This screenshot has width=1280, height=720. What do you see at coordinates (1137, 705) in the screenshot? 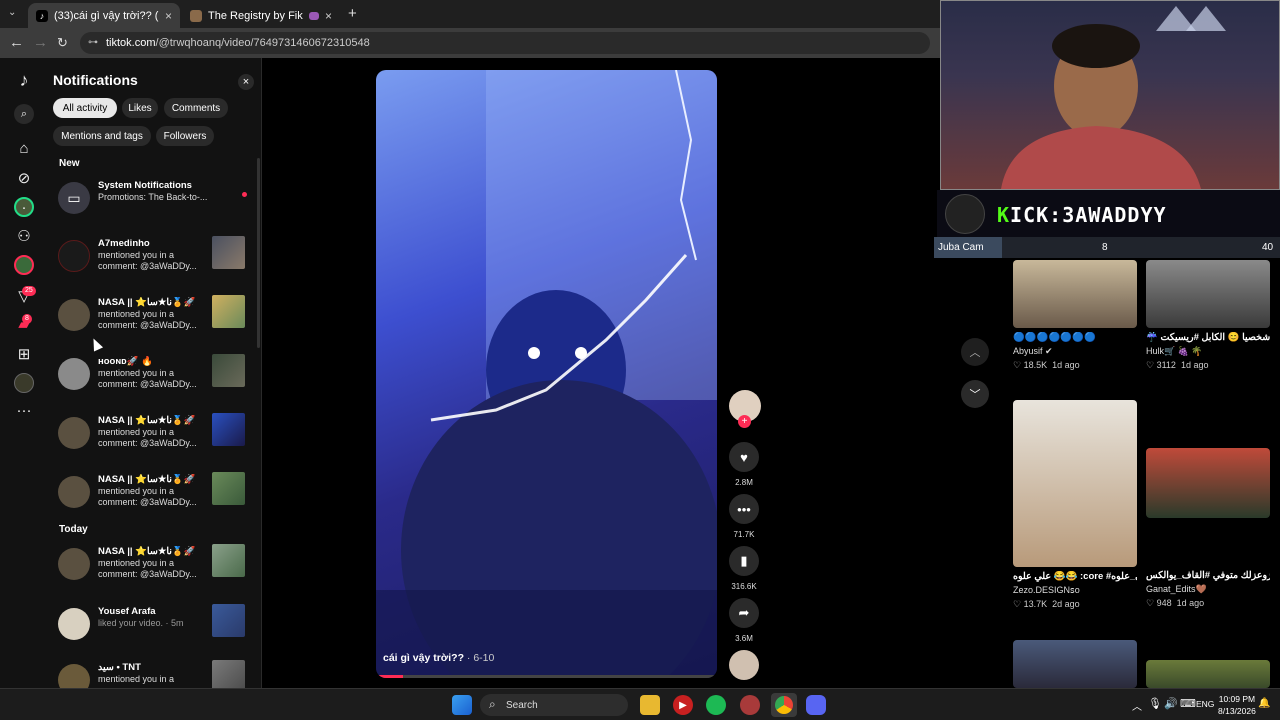
I see `tray-chevron-icon: ︿` at bounding box center [1137, 705].